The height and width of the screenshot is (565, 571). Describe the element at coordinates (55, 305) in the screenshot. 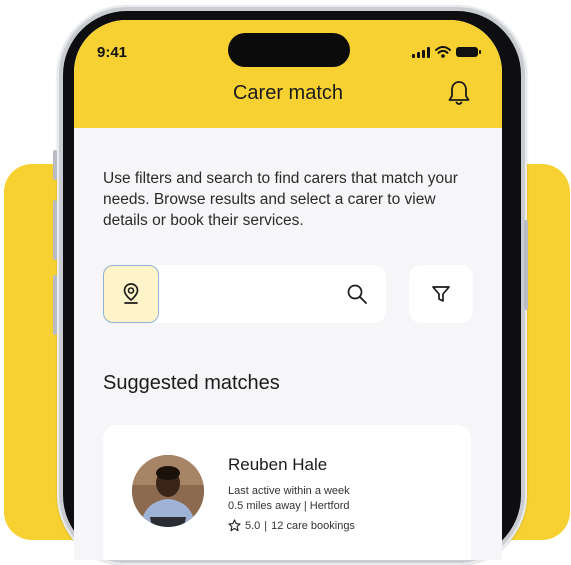

I see `phone-volume-down-button` at that location.